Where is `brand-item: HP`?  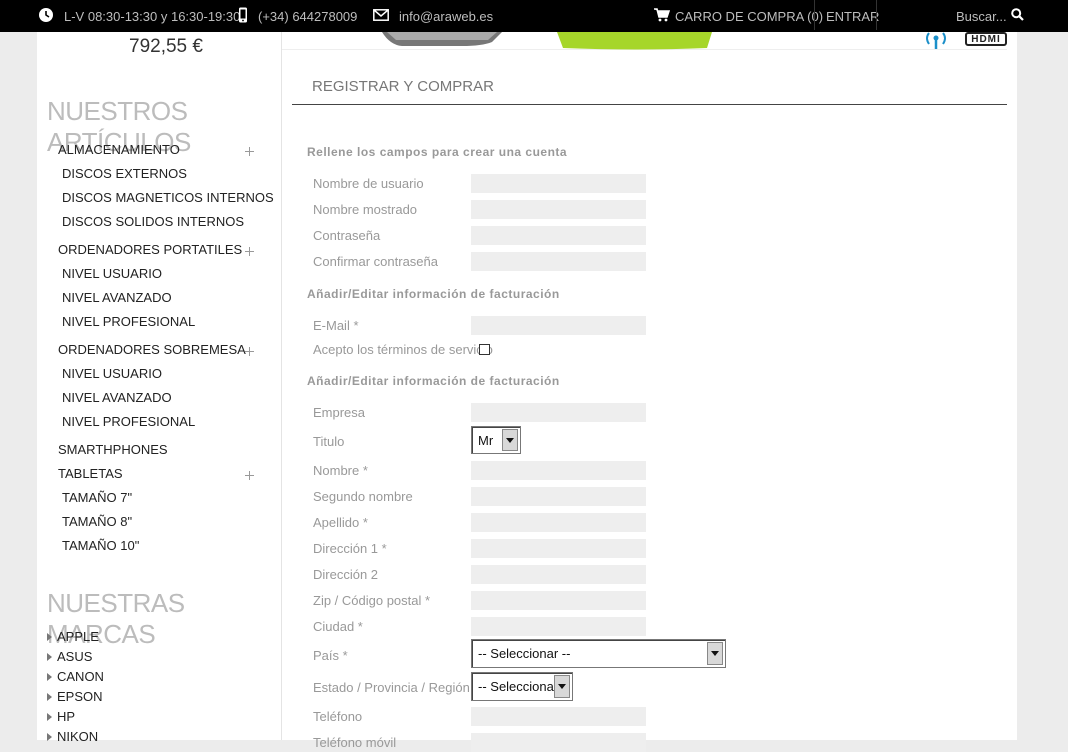 brand-item: HP is located at coordinates (61, 716).